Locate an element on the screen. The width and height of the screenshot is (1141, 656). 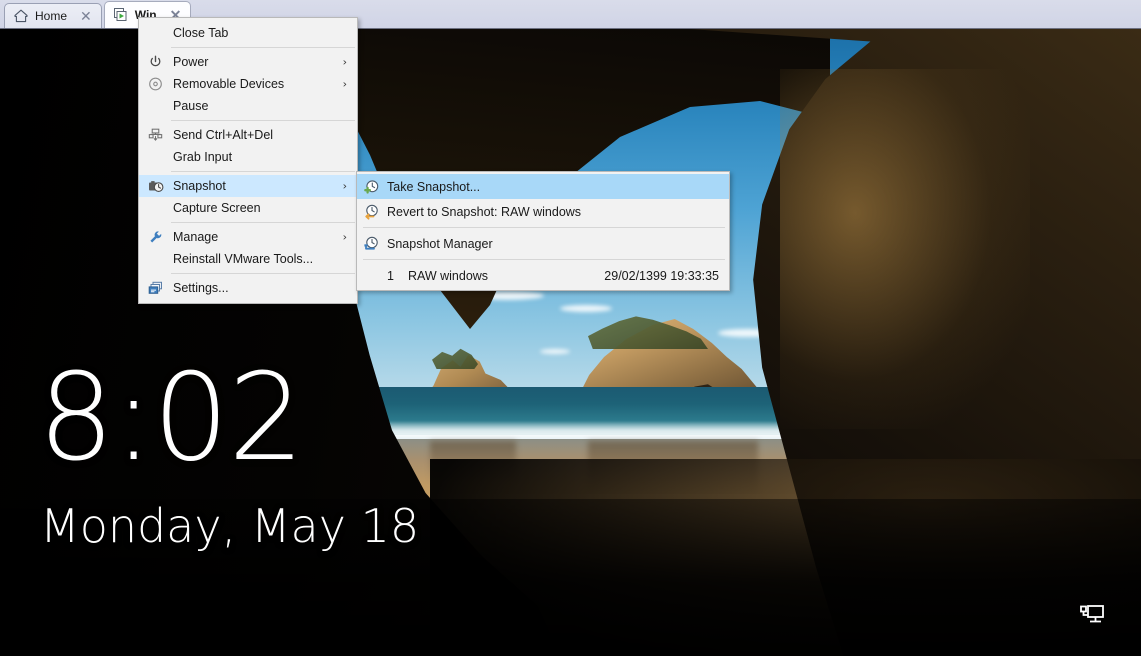
menu-item-label: Close Tab is located at coordinates (201, 33).